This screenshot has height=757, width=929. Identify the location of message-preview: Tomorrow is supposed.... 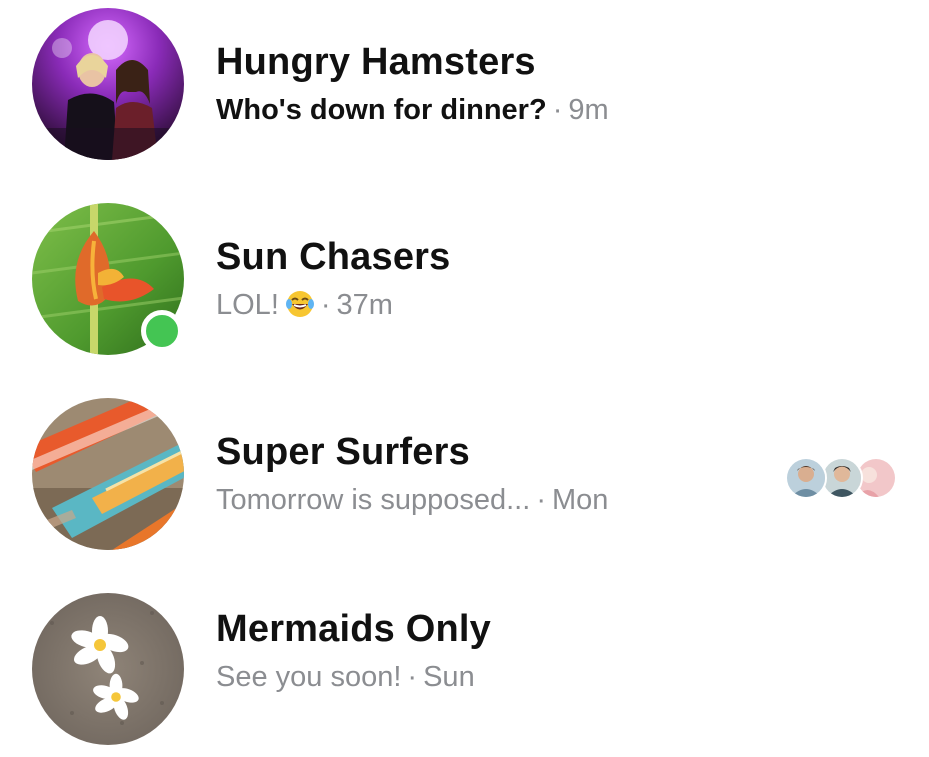
(373, 500).